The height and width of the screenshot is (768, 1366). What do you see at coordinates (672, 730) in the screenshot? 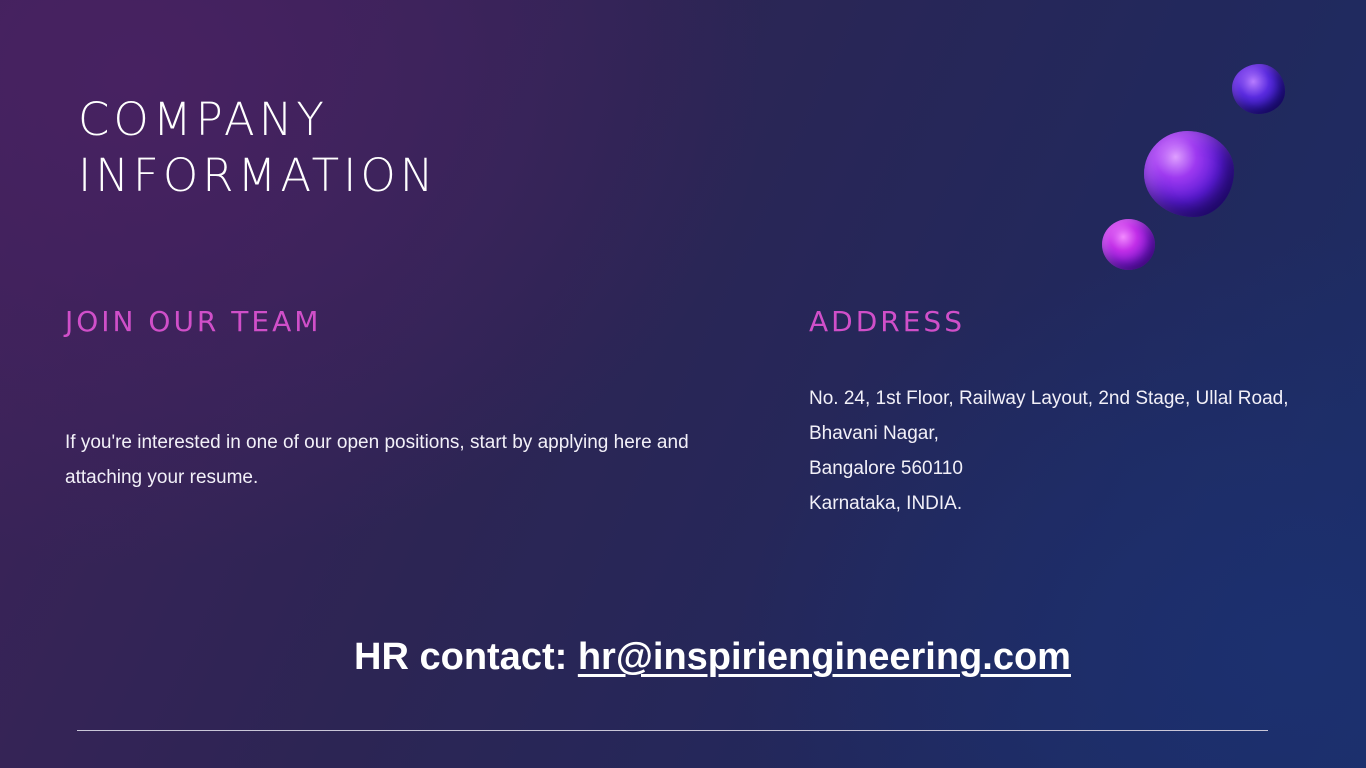
I see `footer-divider` at bounding box center [672, 730].